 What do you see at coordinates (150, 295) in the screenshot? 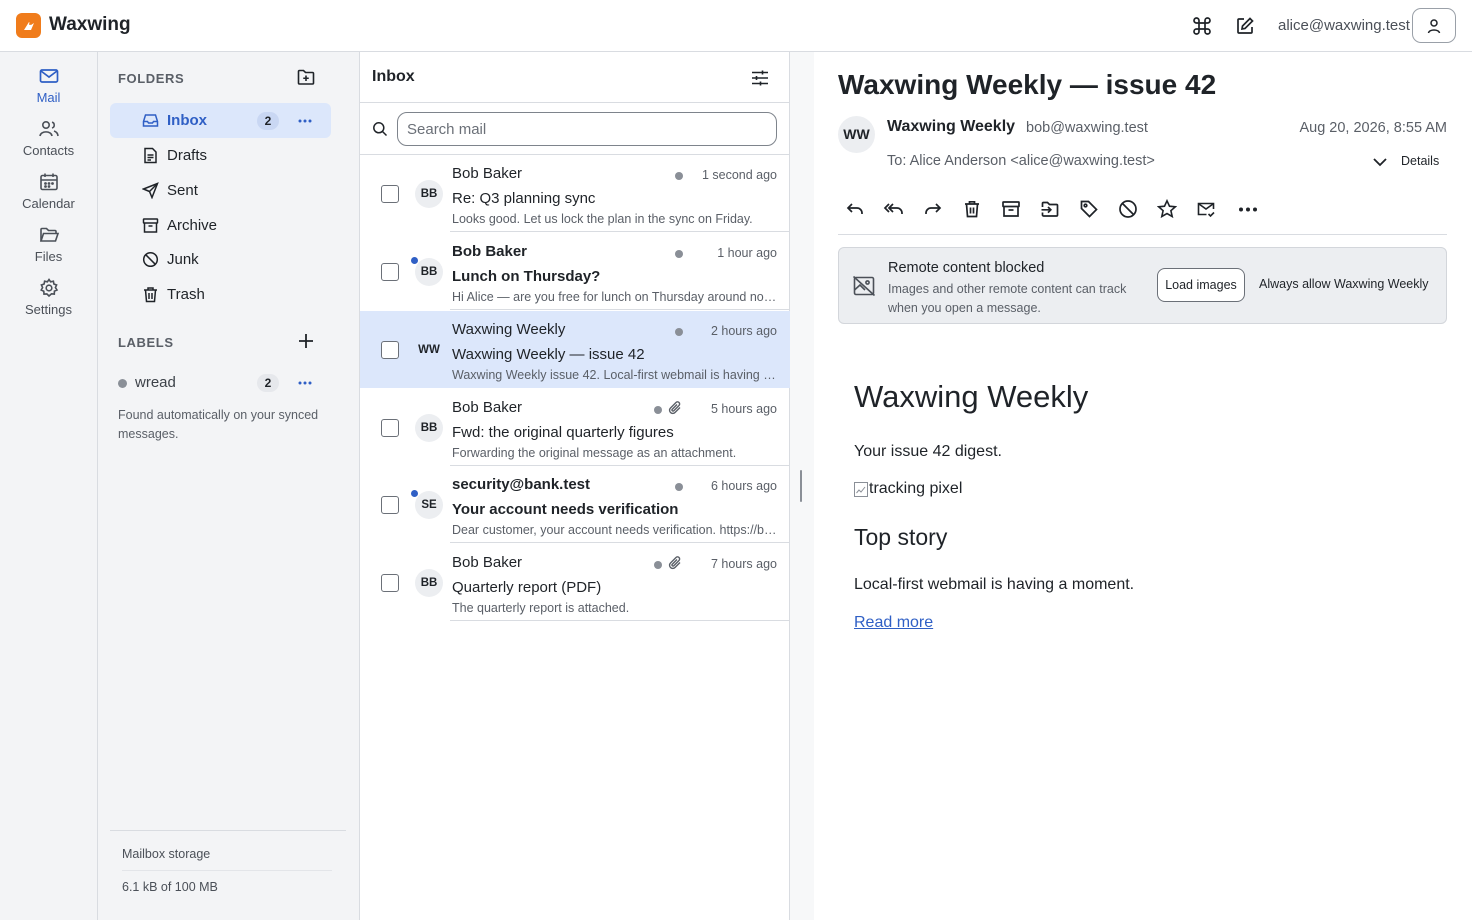
I see `trash-icon` at bounding box center [150, 295].